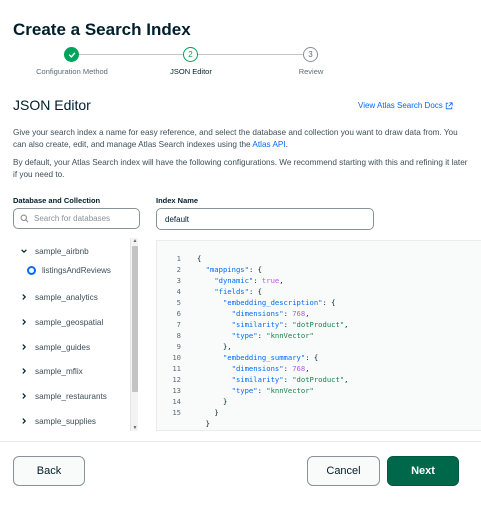 This screenshot has height=512, width=481. I want to click on db-item-sample-mflix: sample_mflix, so click(48, 371).